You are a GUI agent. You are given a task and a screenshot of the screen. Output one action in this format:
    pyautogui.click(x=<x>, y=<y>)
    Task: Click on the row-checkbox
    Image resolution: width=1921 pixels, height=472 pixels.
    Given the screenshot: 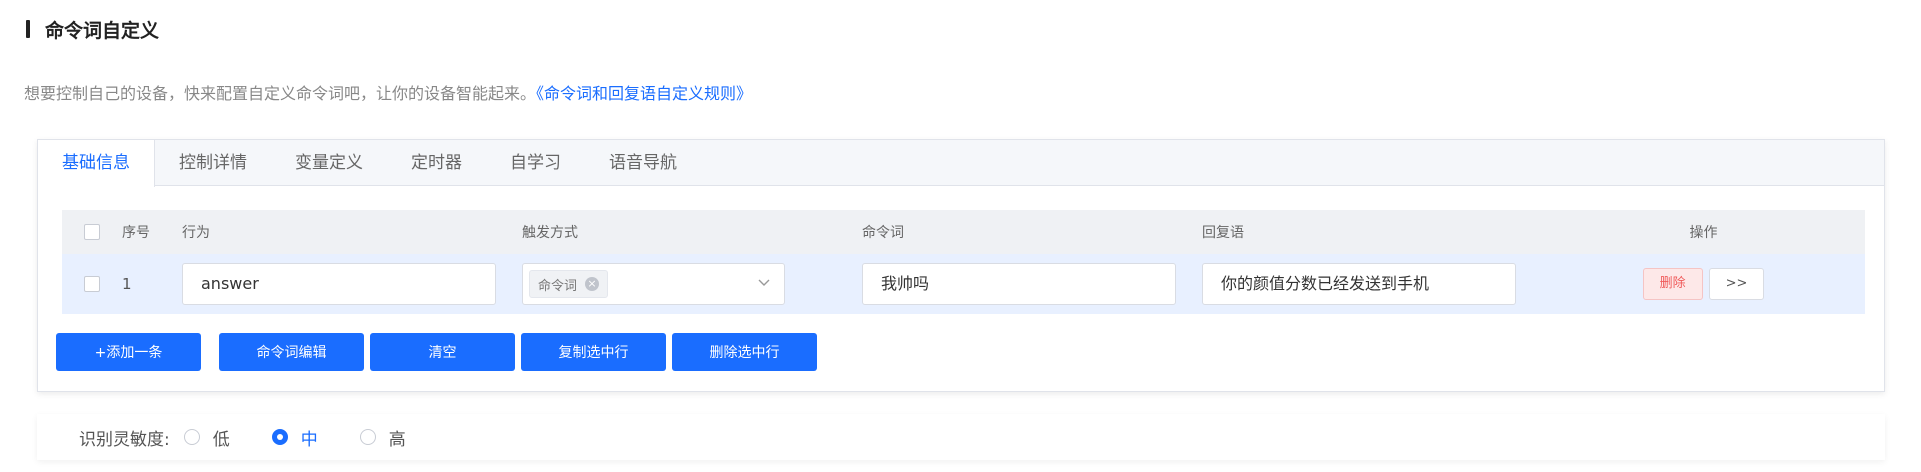 What is the action you would take?
    pyautogui.click(x=92, y=284)
    